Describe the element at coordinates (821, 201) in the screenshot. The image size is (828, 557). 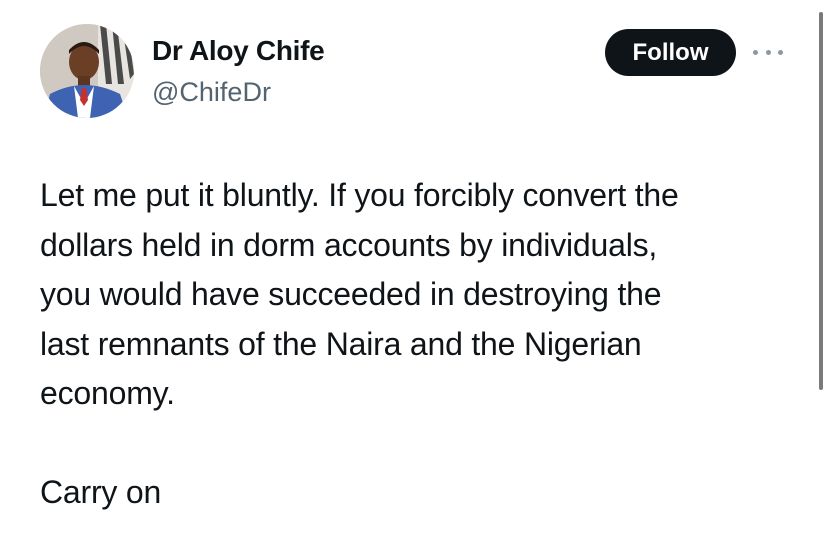
I see `scrollbar-thumb` at that location.